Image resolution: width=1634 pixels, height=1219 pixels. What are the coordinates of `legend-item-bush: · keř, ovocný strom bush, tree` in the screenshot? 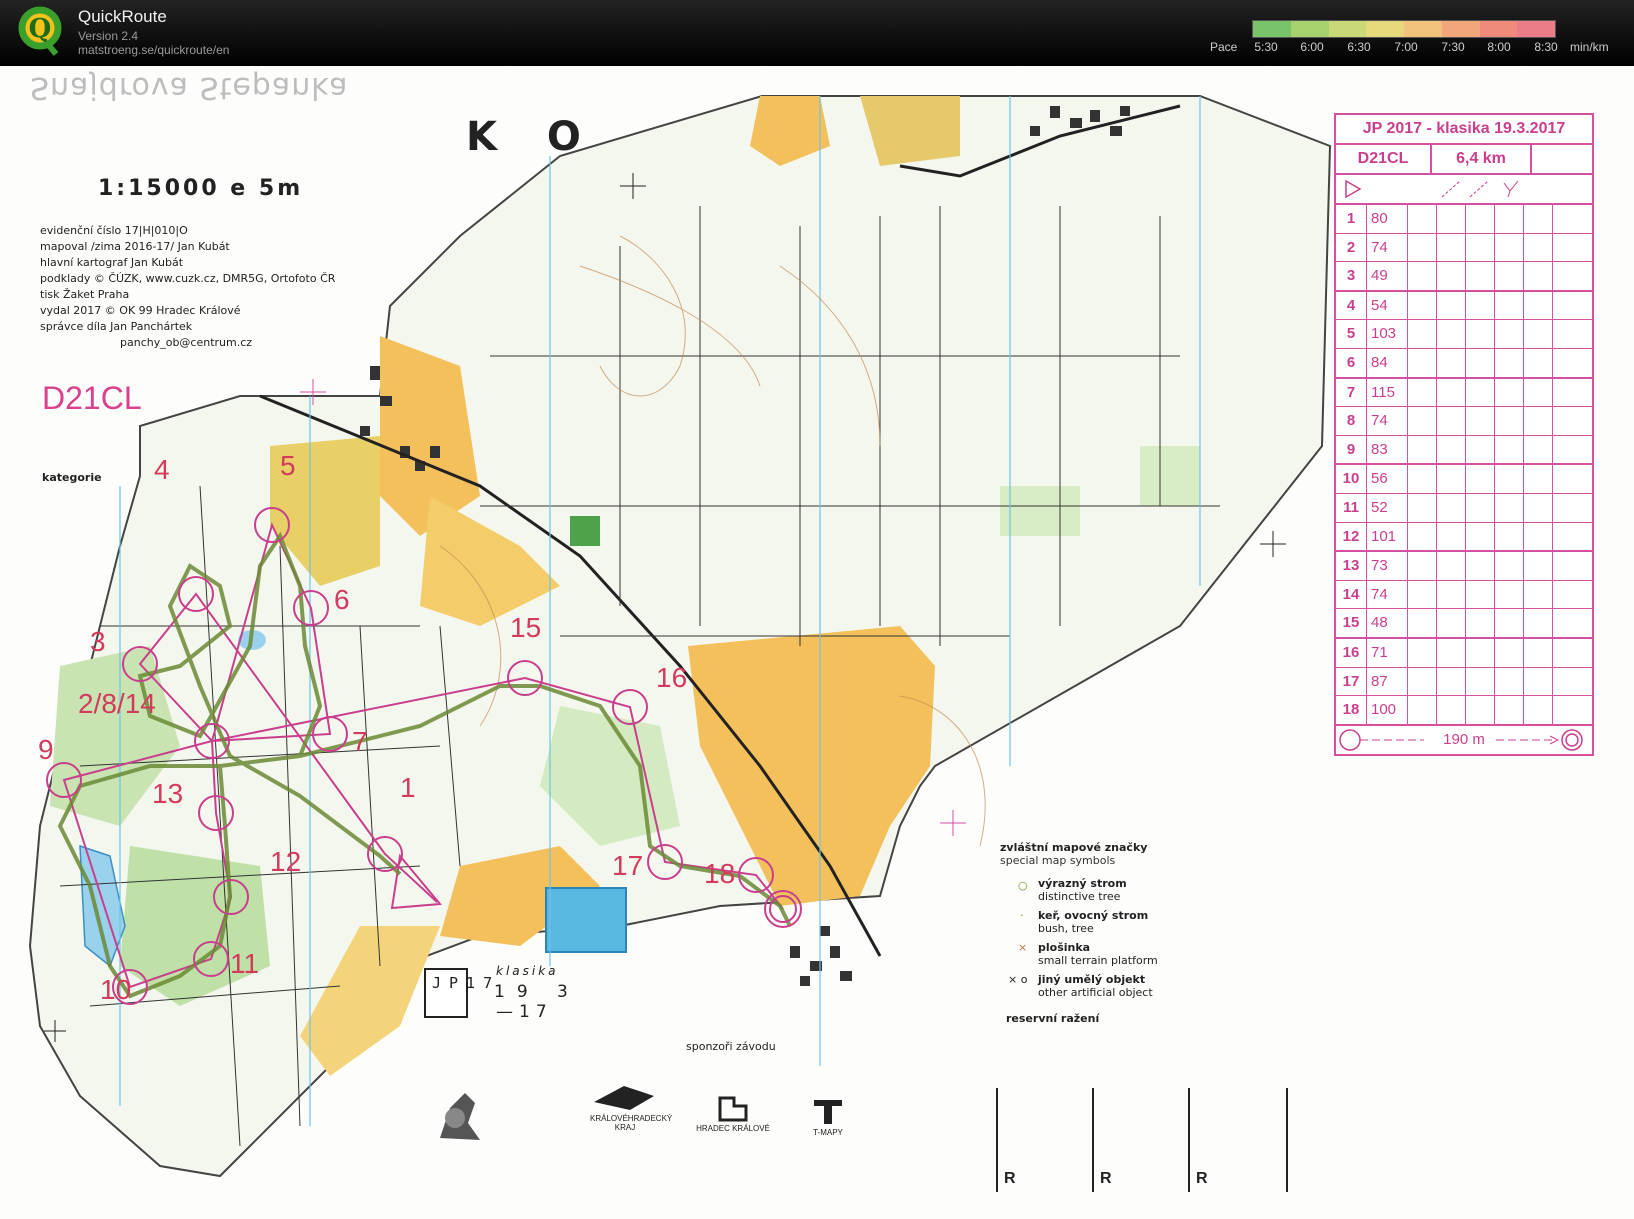 It's located at (1084, 922).